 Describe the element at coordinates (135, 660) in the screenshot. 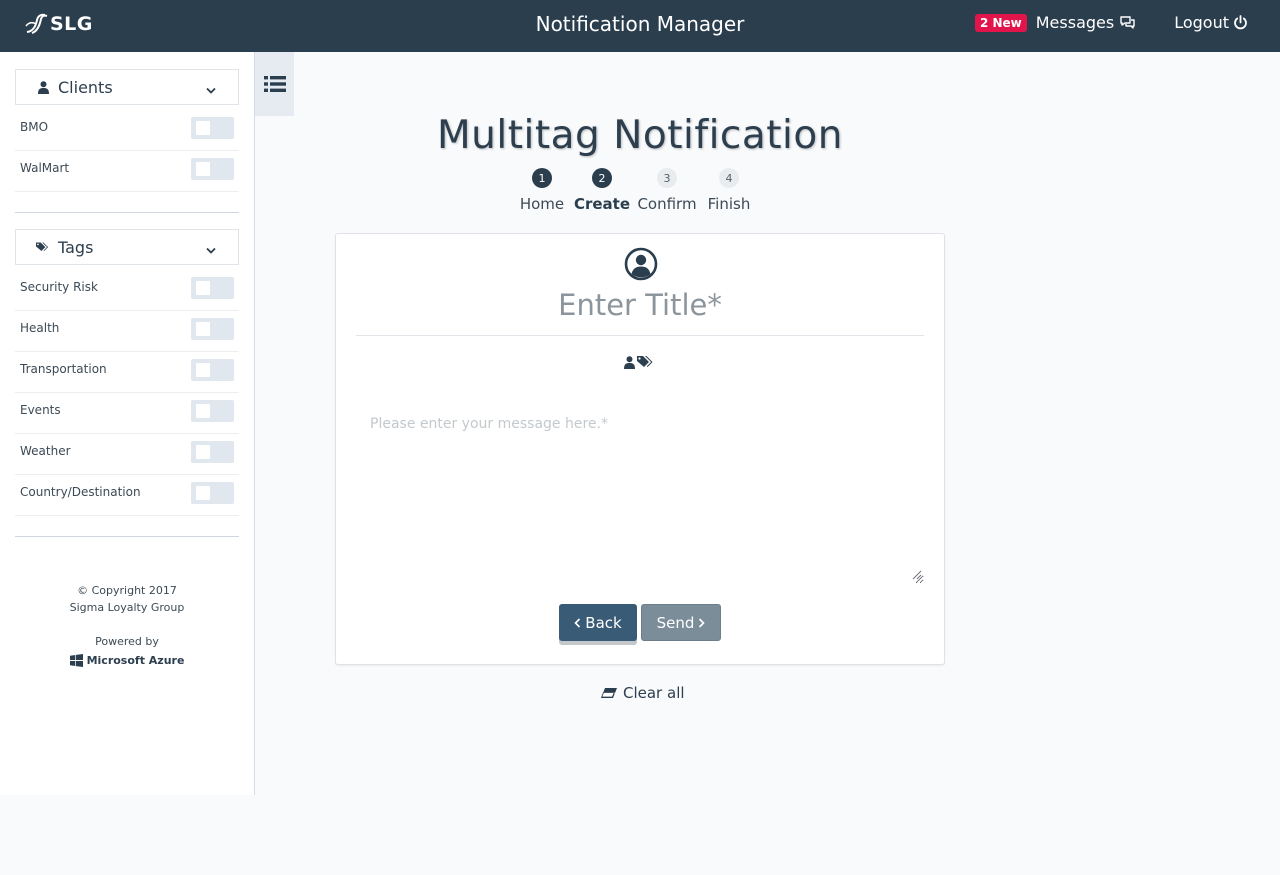

I see `azure-label: Microsoft Azure` at that location.